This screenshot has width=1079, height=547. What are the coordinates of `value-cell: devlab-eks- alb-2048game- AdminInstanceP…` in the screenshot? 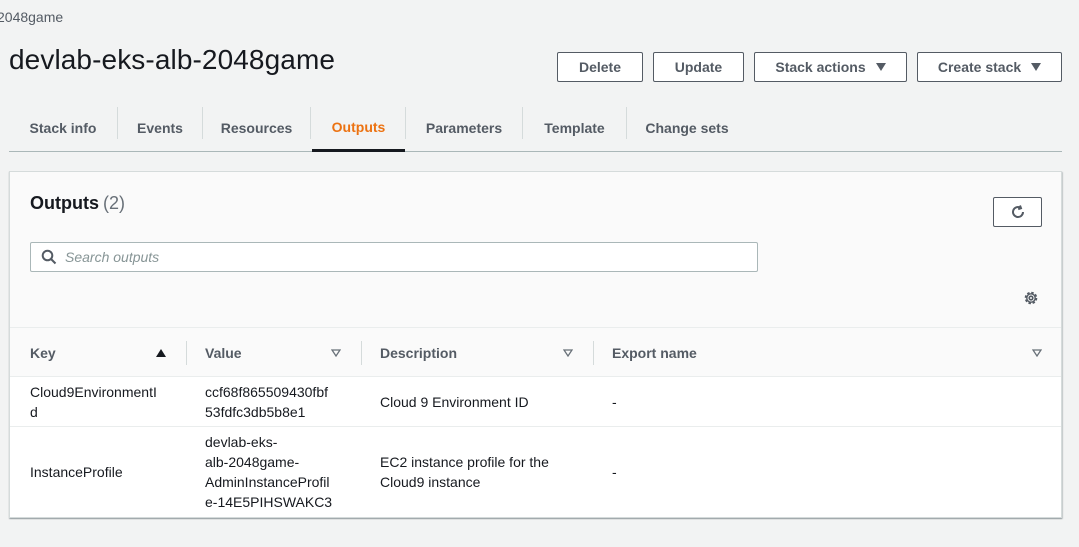 It's located at (280, 472).